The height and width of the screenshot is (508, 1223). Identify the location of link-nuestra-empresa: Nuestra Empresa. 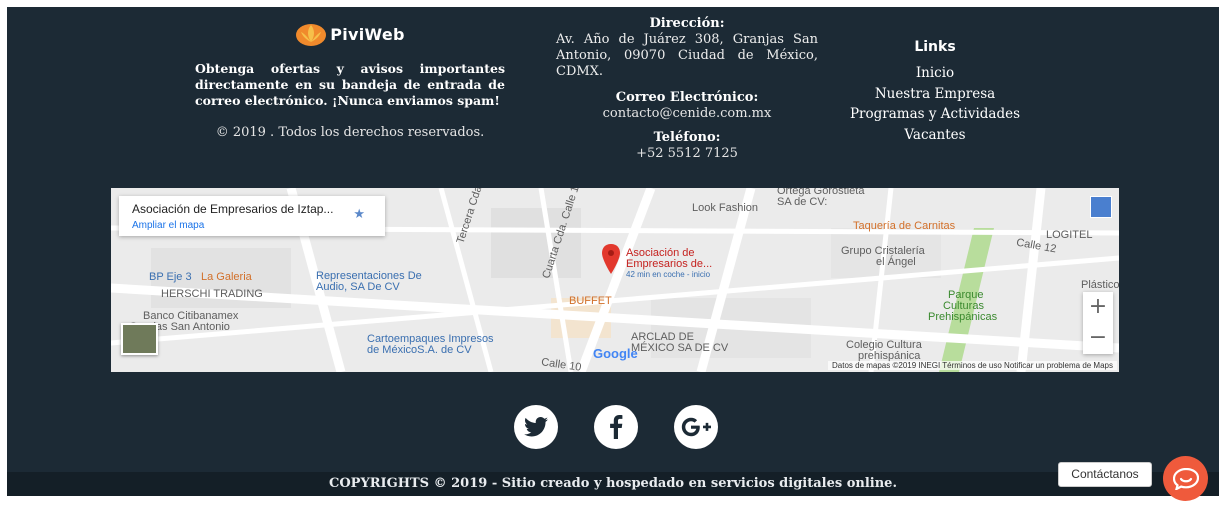
(935, 94).